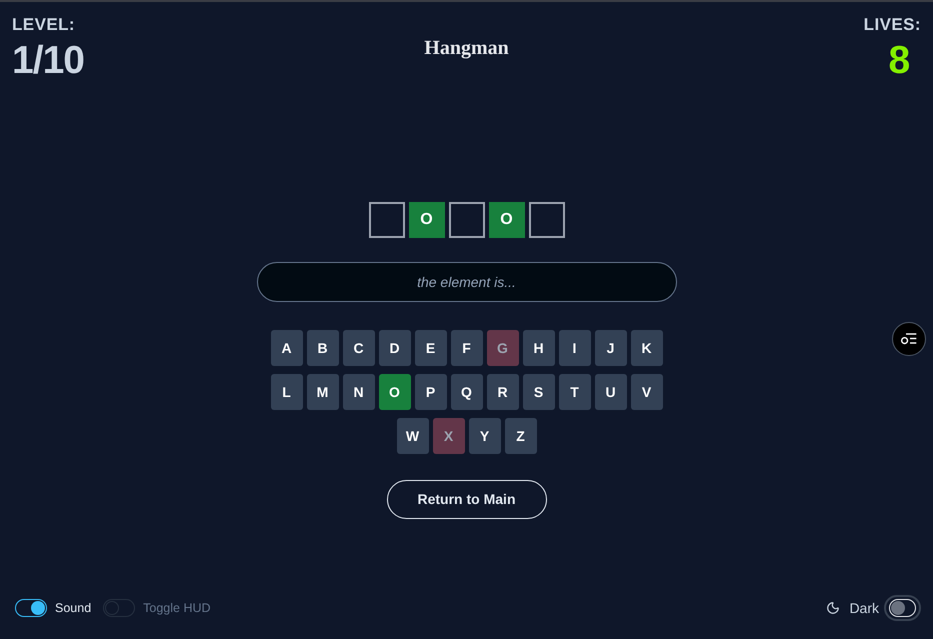  I want to click on letter-key: H, so click(538, 348).